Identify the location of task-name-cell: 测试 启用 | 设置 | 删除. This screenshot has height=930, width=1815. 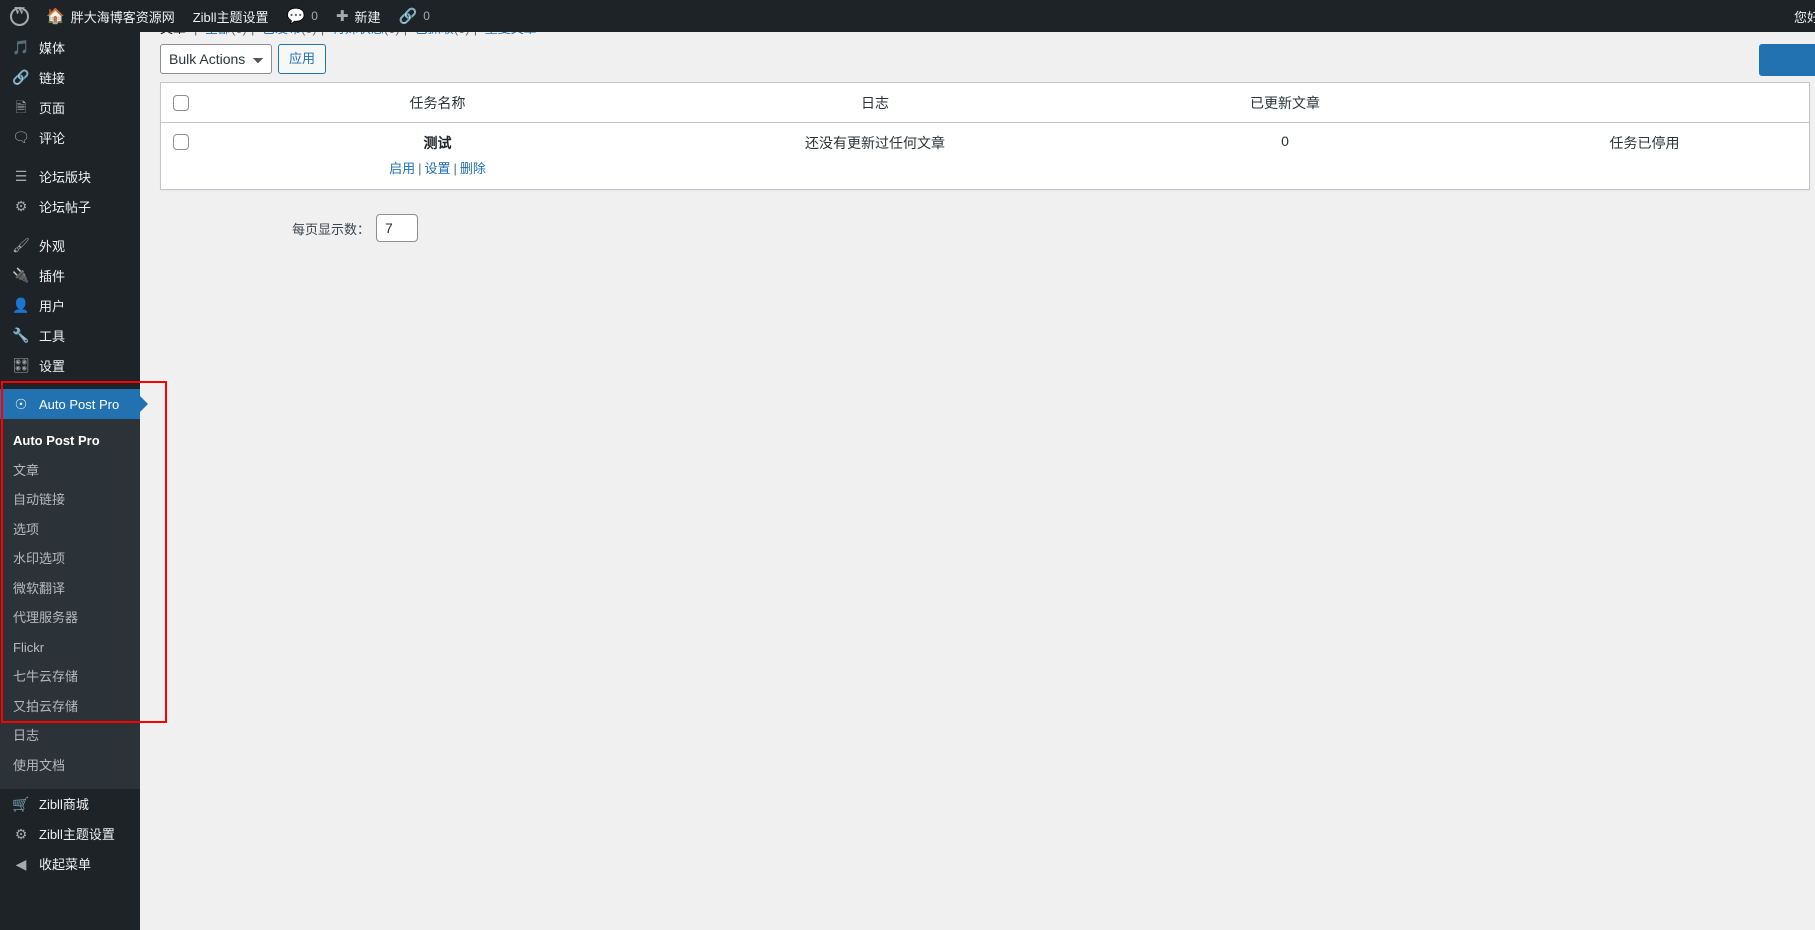
(437, 156).